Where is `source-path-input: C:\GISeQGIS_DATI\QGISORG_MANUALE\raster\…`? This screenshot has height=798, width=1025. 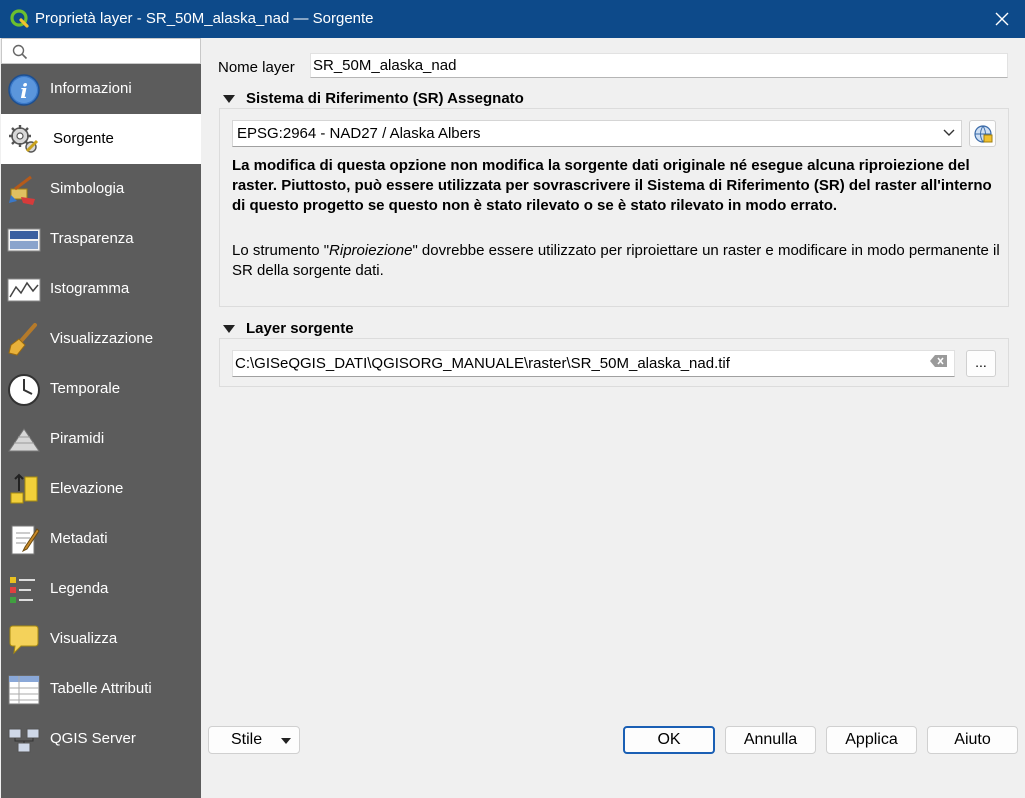
source-path-input: C:\GISeQGIS_DATI\QGISORG_MANUALE\raster\… is located at coordinates (593, 363).